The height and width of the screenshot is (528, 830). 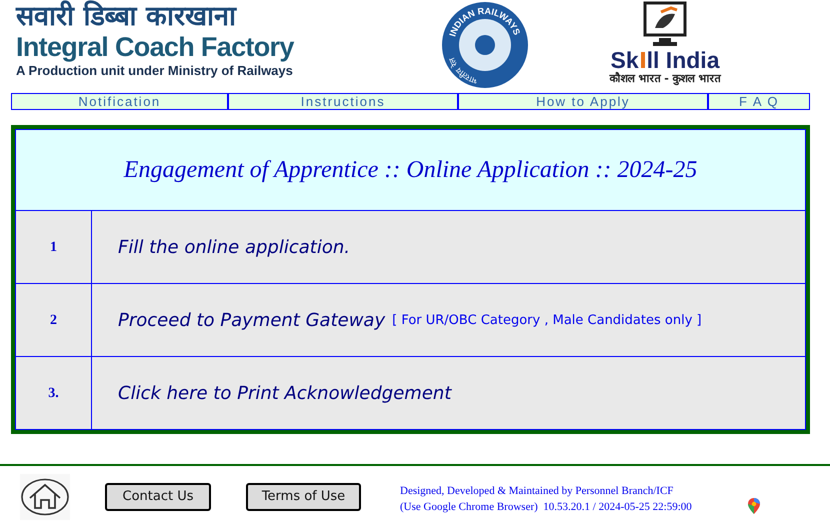 What do you see at coordinates (285, 393) in the screenshot?
I see `step-link: Click here to Print Acknowledgement` at bounding box center [285, 393].